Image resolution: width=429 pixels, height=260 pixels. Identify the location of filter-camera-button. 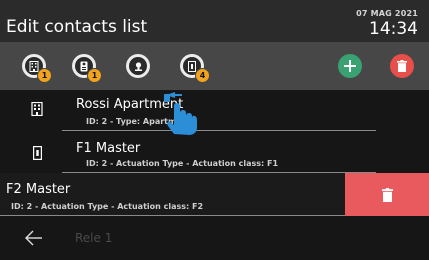
(138, 66).